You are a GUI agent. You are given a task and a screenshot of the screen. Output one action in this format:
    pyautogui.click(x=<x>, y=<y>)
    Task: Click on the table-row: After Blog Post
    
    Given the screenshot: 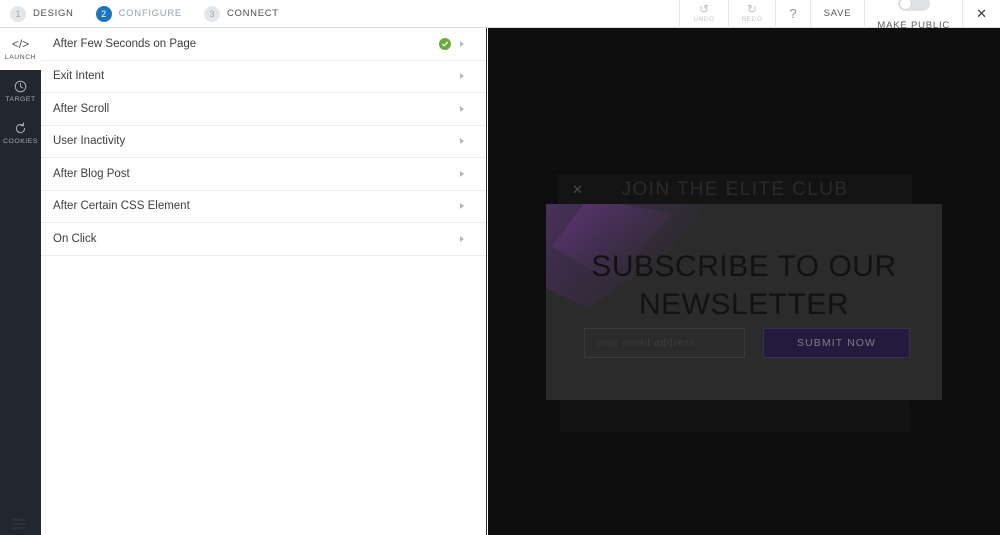 What is the action you would take?
    pyautogui.click(x=263, y=174)
    